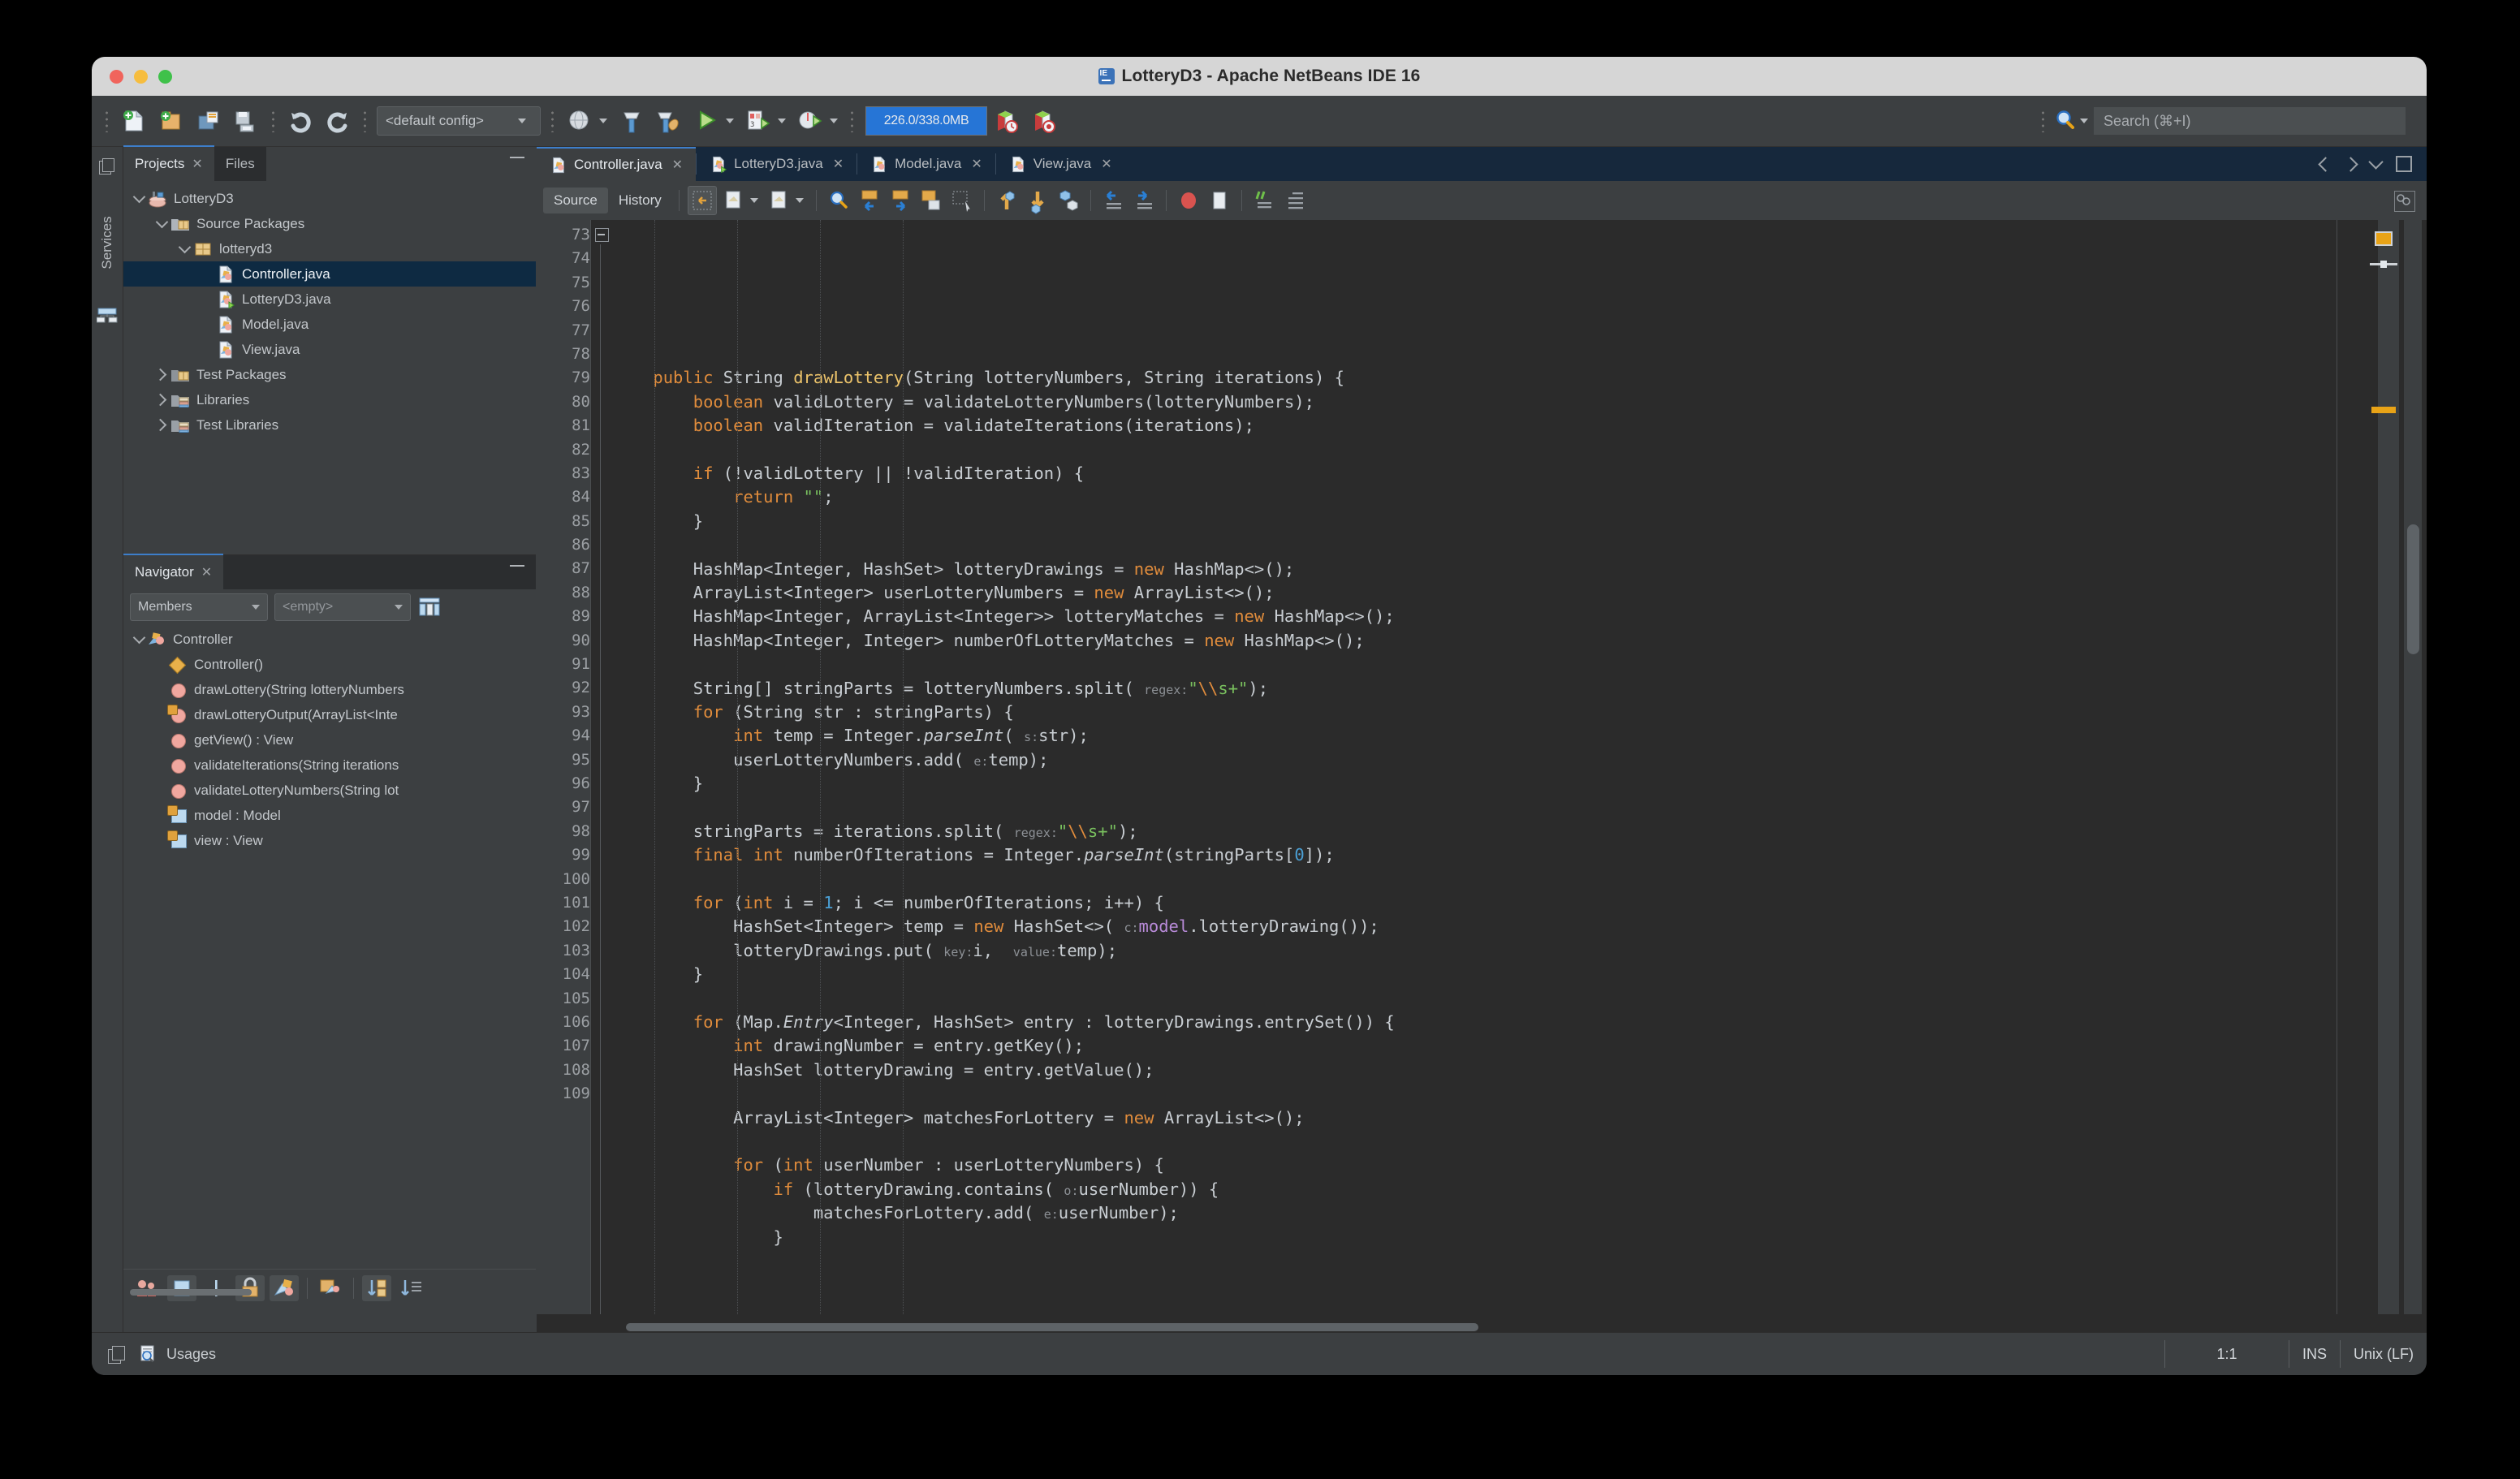 The width and height of the screenshot is (2520, 1479). I want to click on code-line: for (String str : stringParts) {, so click(1475, 712).